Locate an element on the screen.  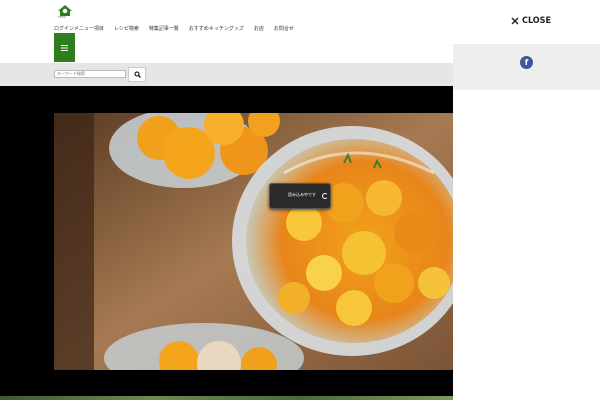
spinner-icon is located at coordinates (325, 196).